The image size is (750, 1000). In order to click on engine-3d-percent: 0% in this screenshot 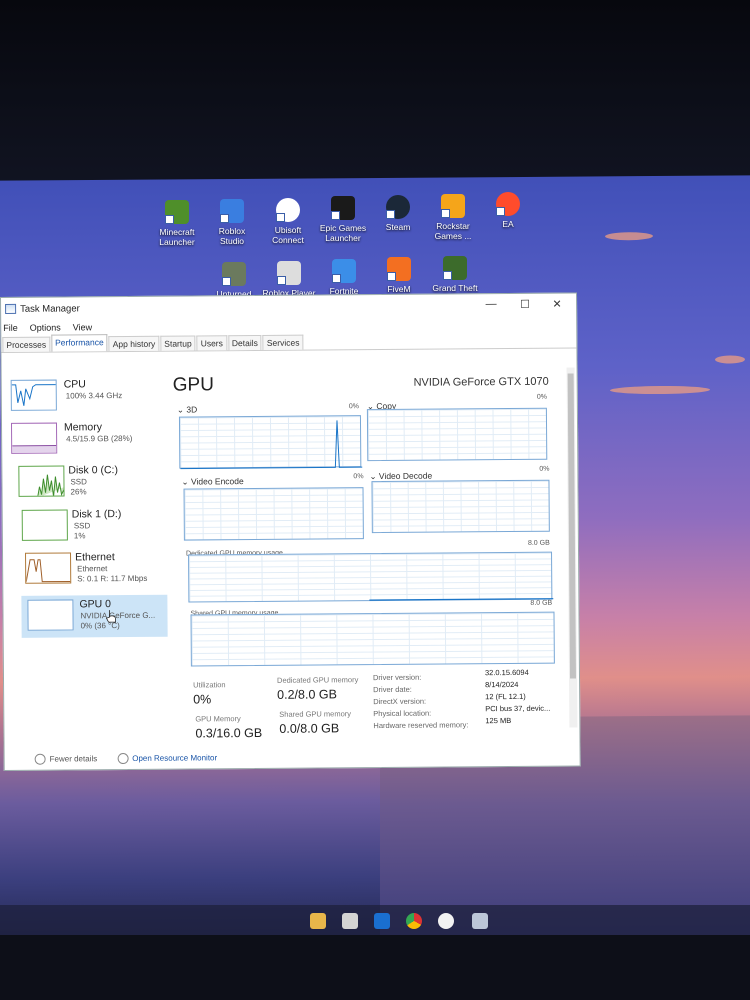, I will do `click(354, 407)`.